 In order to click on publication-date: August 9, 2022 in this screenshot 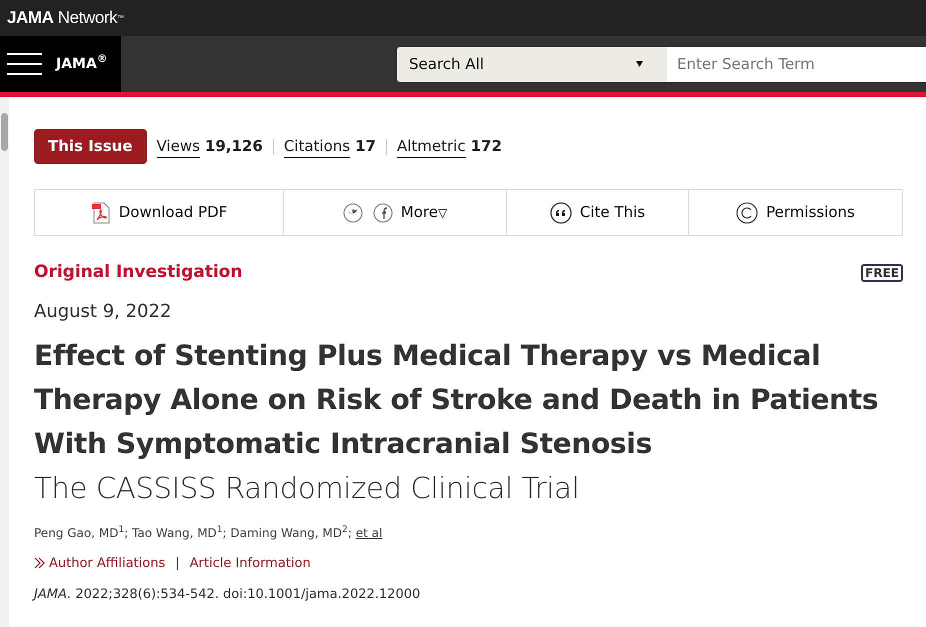, I will do `click(103, 312)`.